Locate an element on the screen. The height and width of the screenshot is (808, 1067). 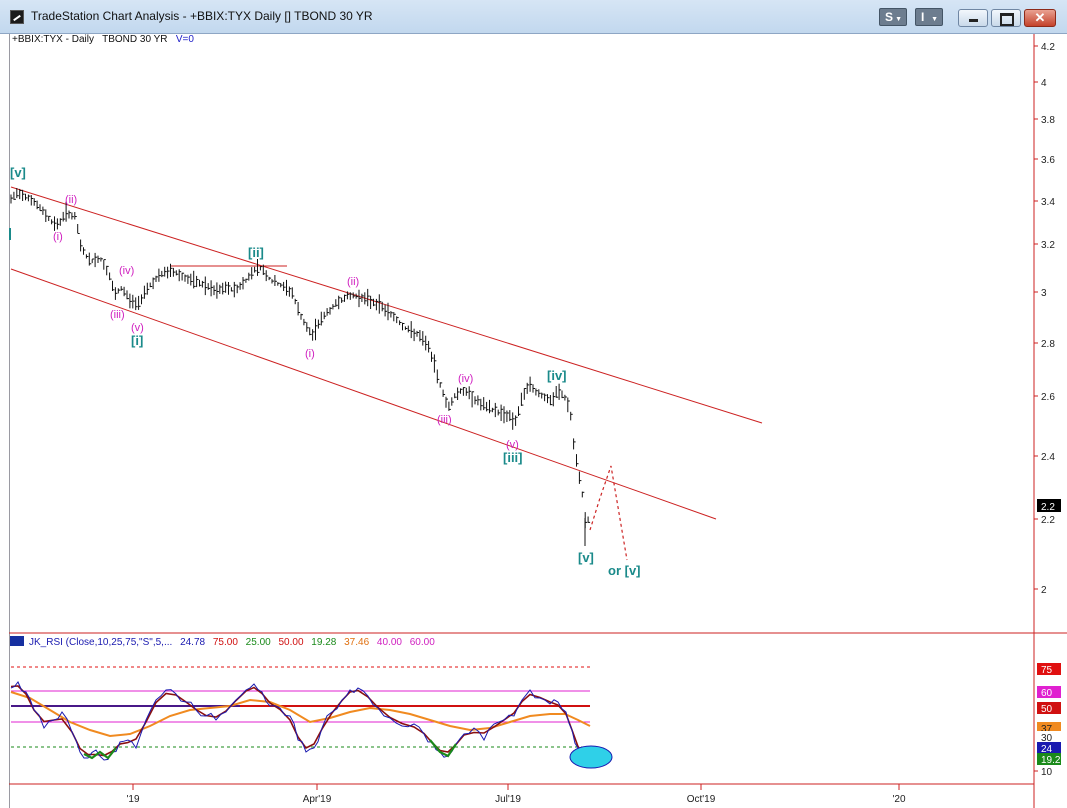
price-tick-label: 3 is located at coordinates (1044, 293).